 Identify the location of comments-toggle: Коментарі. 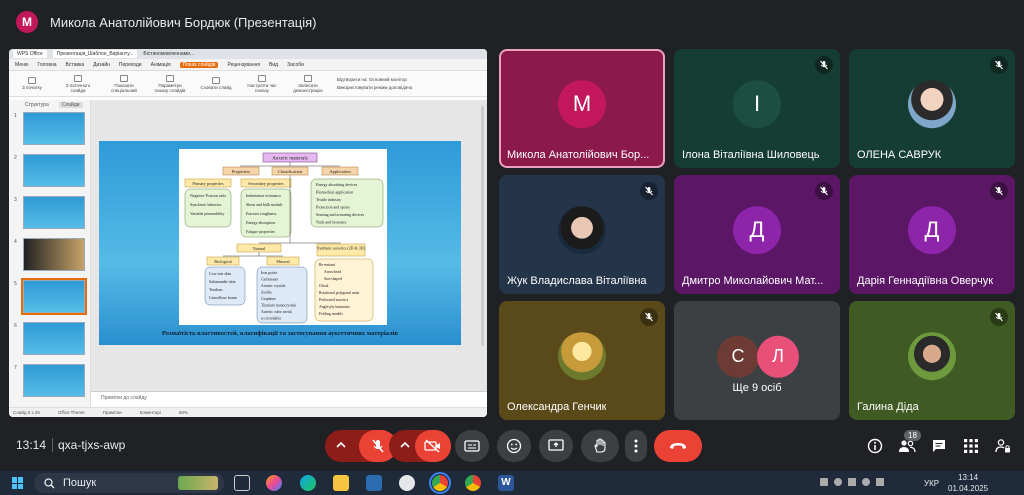
(150, 412).